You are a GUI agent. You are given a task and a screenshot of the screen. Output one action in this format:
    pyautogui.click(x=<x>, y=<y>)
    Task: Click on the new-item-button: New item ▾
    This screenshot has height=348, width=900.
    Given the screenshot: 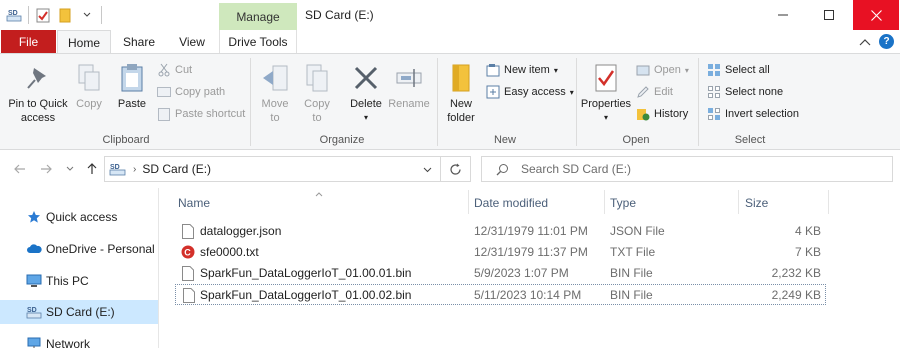 What is the action you would take?
    pyautogui.click(x=522, y=70)
    